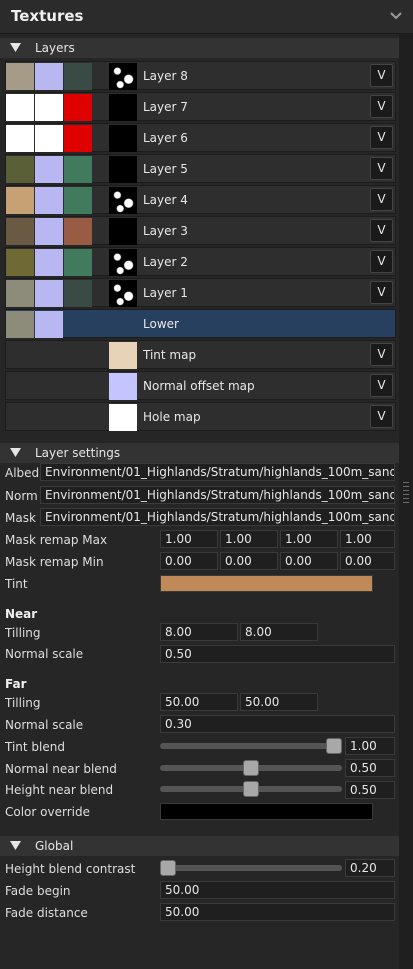  Describe the element at coordinates (396, 15) in the screenshot. I see `chevron-down-icon` at that location.